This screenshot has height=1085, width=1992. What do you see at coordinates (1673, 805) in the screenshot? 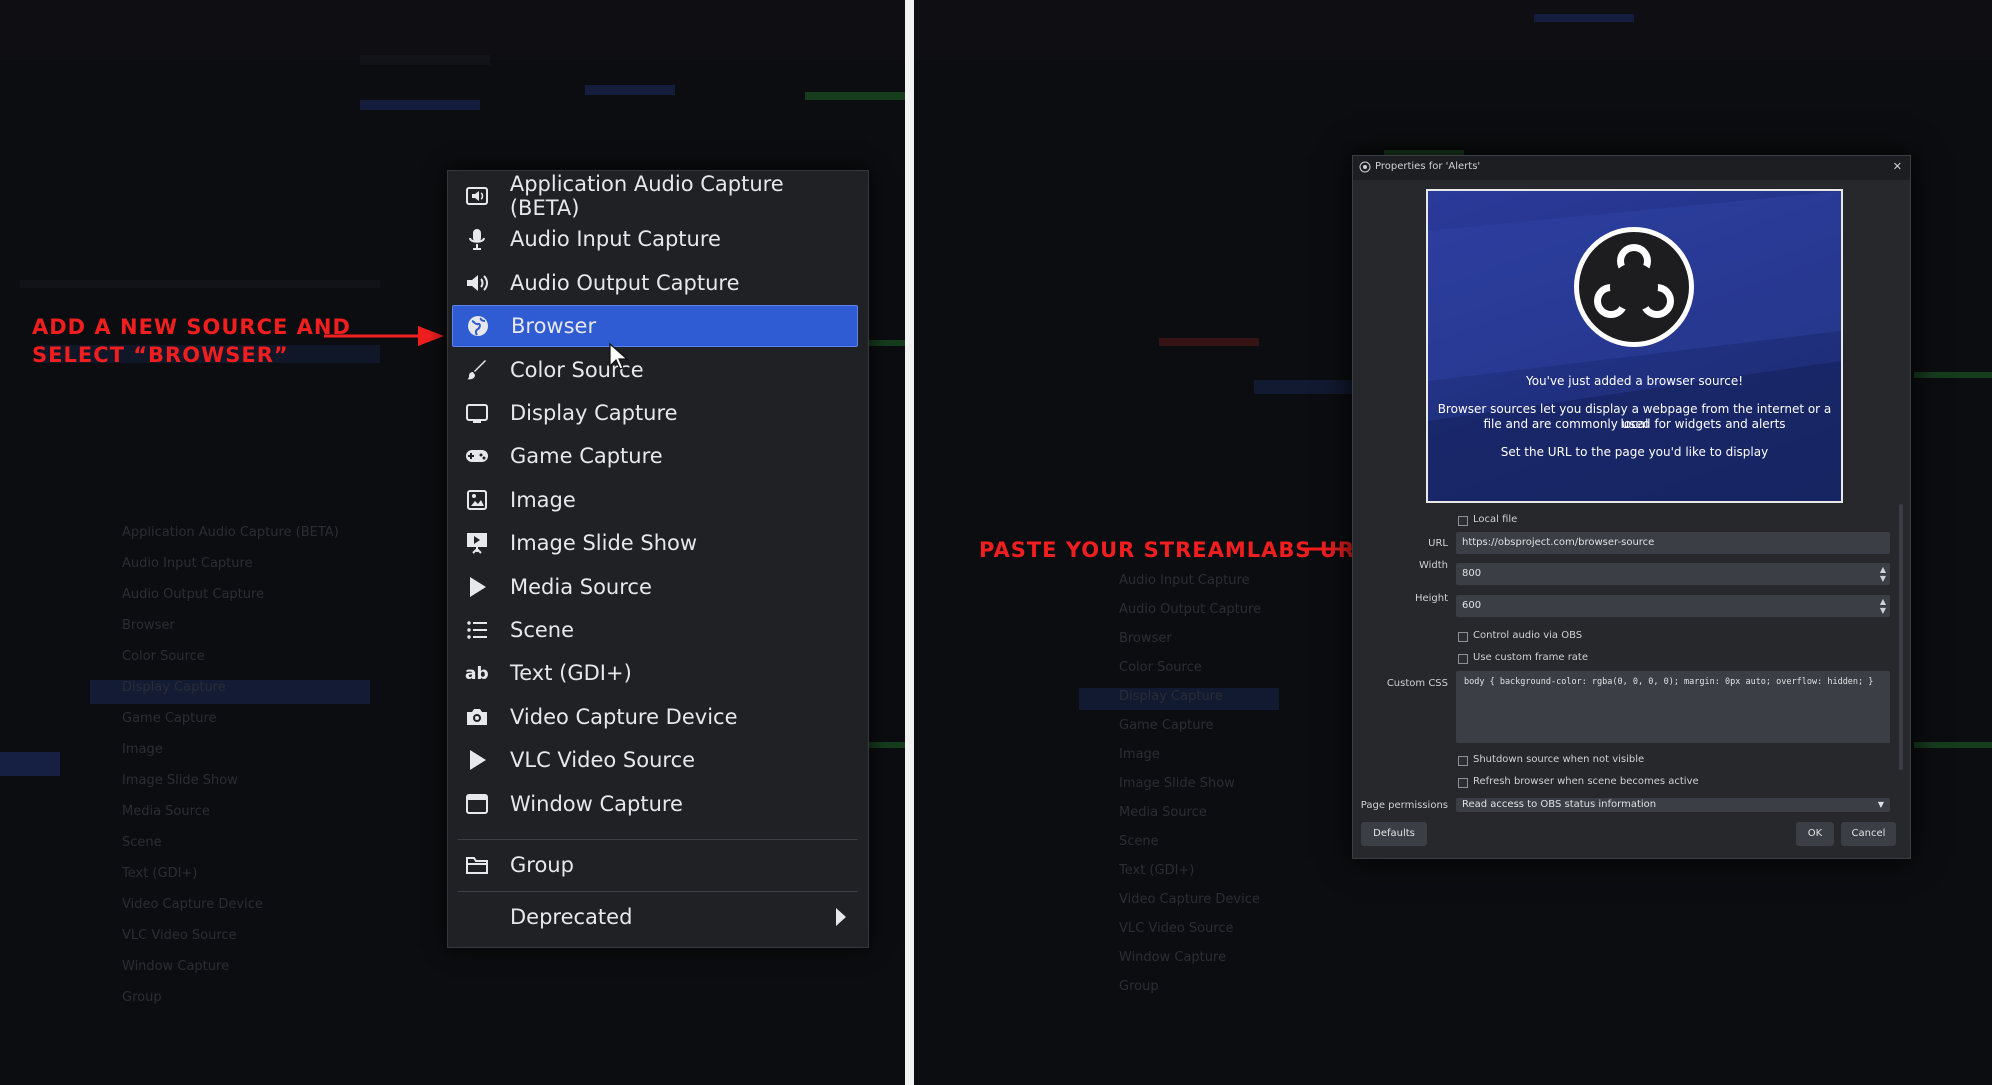
I see `page-permissions-select: Read access to OBS status information ▼` at bounding box center [1673, 805].